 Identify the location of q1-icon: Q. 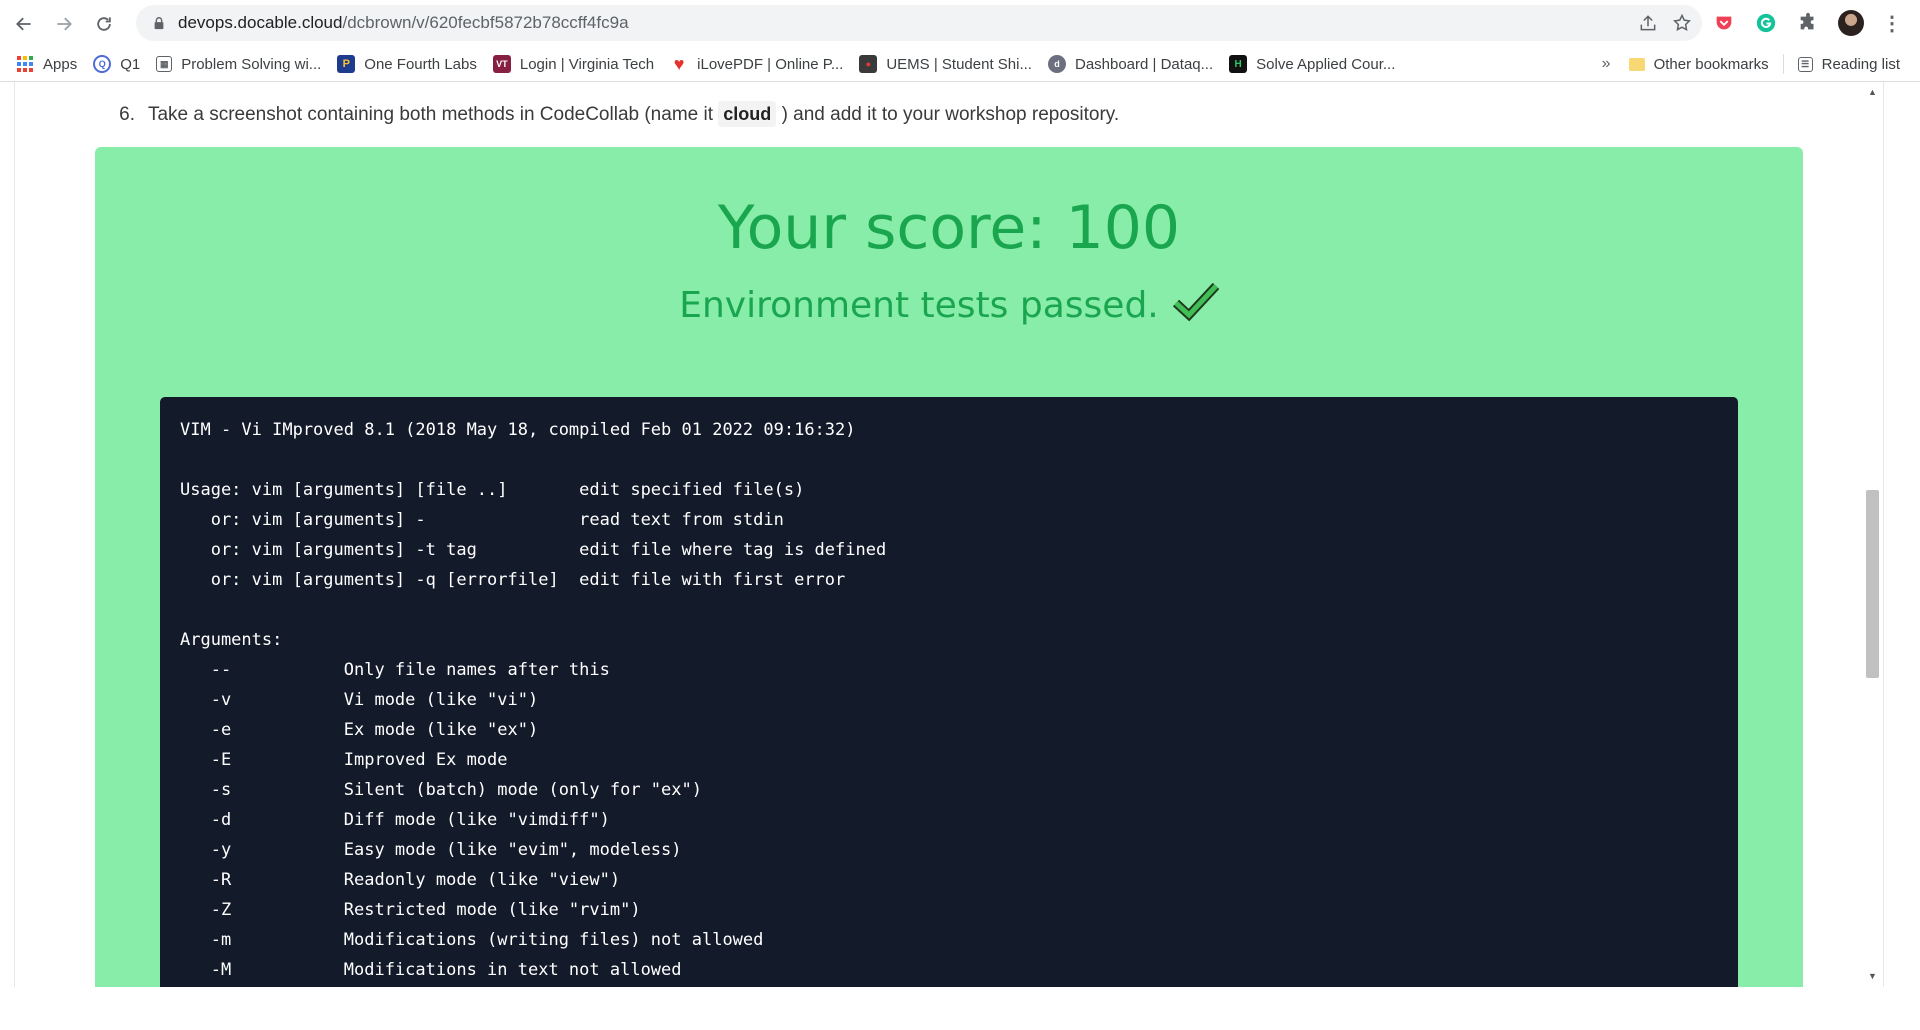
(102, 64).